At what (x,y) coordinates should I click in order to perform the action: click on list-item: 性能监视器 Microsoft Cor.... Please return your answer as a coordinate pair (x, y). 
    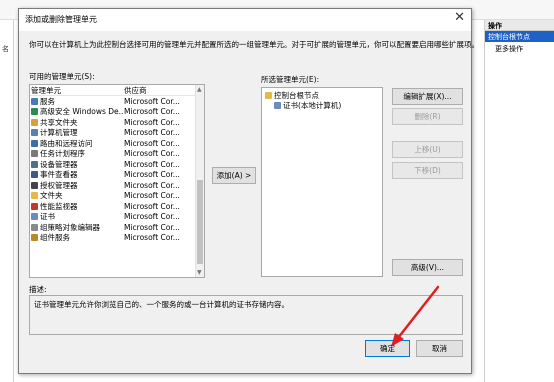
    Looking at the image, I should click on (113, 206).